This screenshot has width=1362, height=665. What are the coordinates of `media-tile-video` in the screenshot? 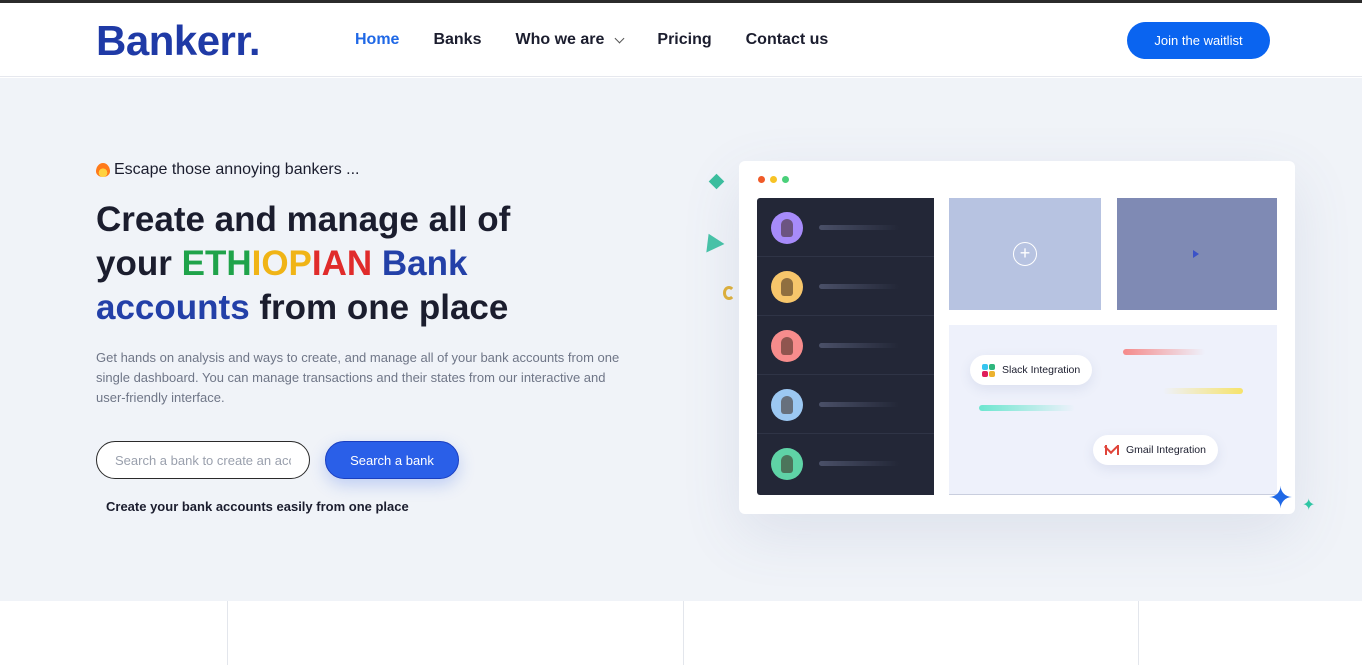 It's located at (1197, 254).